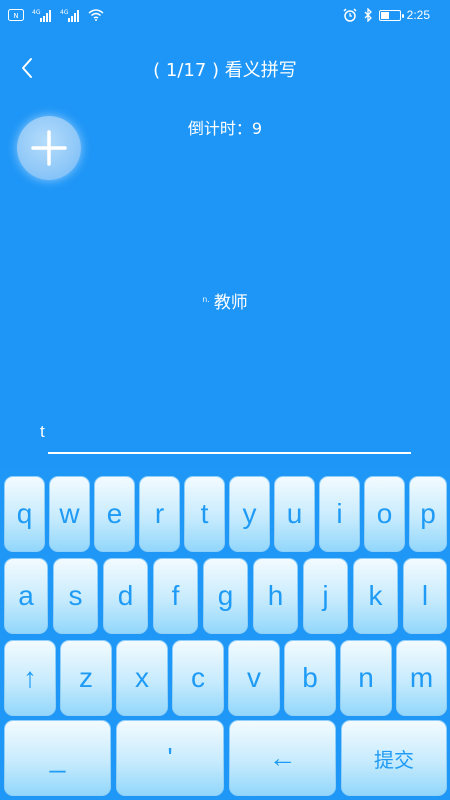 Image resolution: width=450 pixels, height=800 pixels. What do you see at coordinates (368, 15) in the screenshot?
I see `bluetooth-icon` at bounding box center [368, 15].